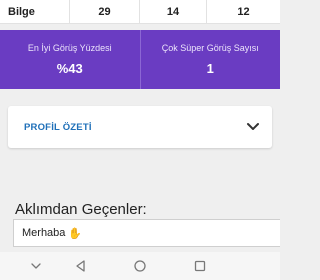 This screenshot has height=280, width=320. Describe the element at coordinates (44, 233) in the screenshot. I see `thoughts-message-text: Merhaba` at that location.